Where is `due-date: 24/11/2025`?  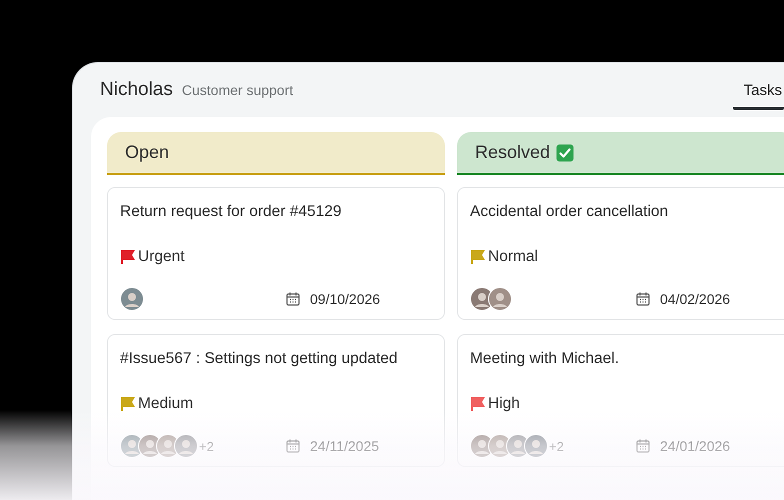
due-date: 24/11/2025 is located at coordinates (345, 446).